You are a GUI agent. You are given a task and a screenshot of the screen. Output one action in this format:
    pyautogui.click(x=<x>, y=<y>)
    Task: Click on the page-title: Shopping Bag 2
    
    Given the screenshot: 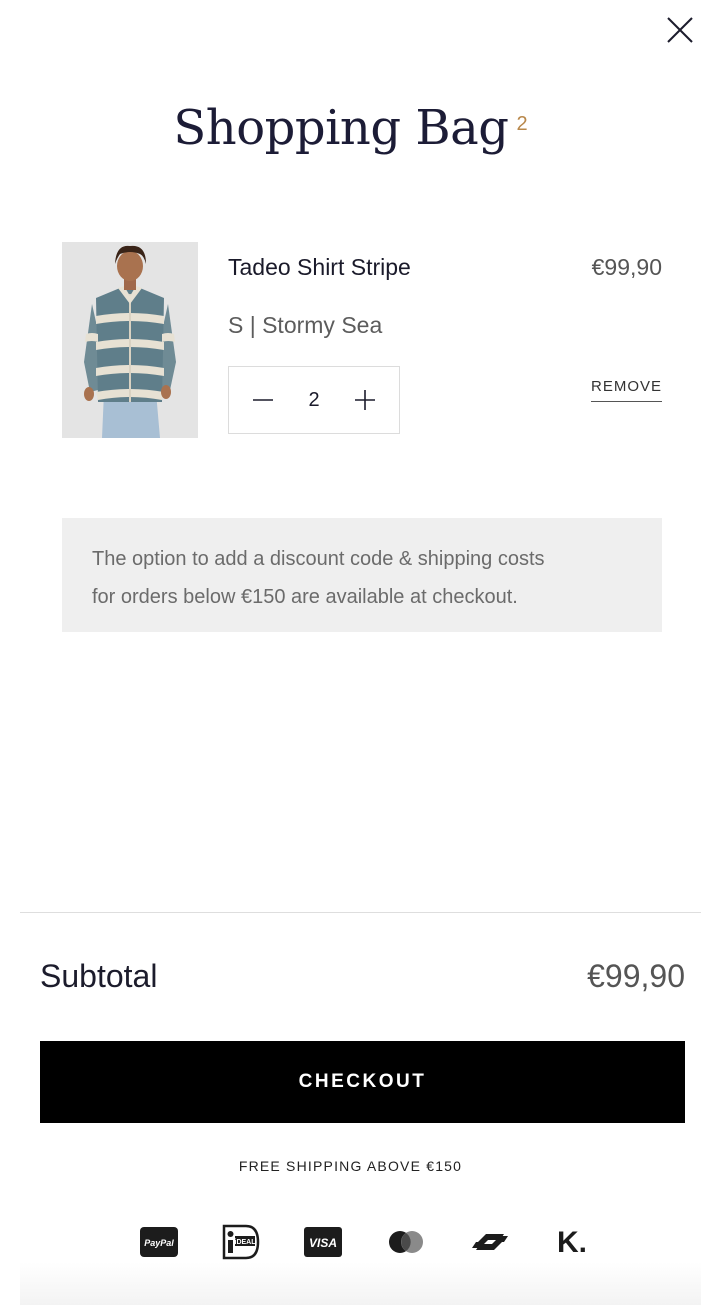 What is the action you would take?
    pyautogui.click(x=350, y=128)
    